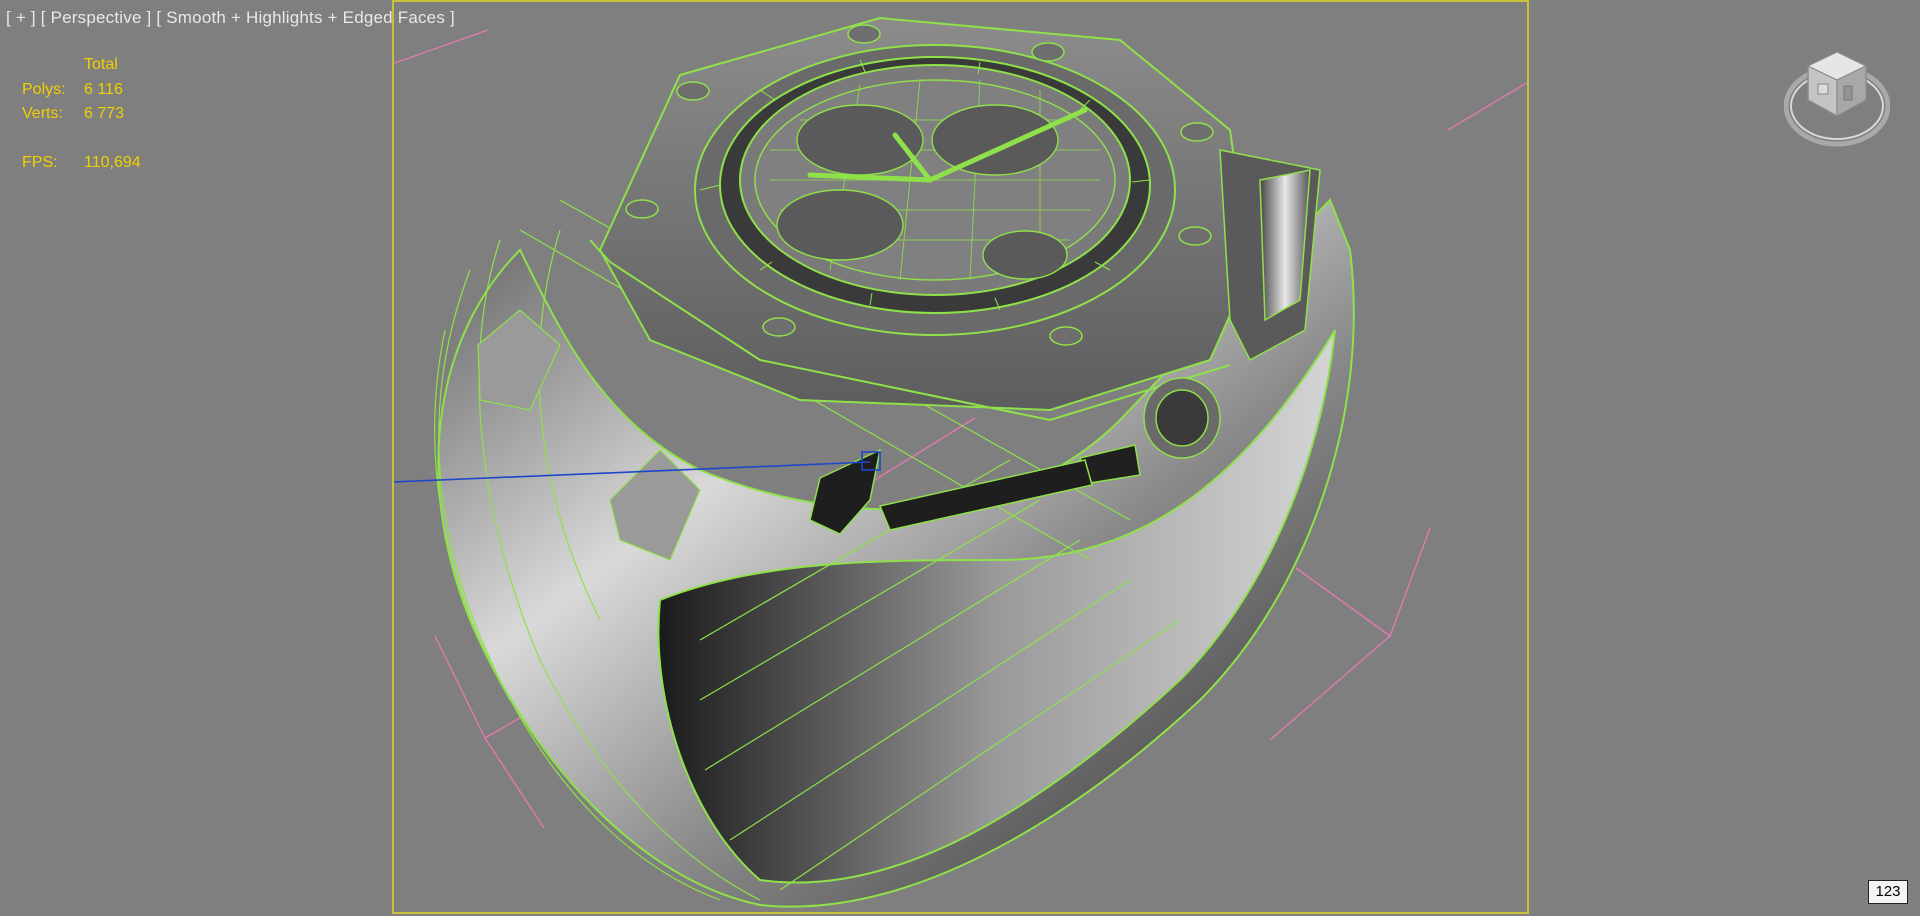 Image resolution: width=1920 pixels, height=916 pixels. Describe the element at coordinates (96, 17) in the screenshot. I see `viewport-view-menu: [ Perspective ]` at that location.